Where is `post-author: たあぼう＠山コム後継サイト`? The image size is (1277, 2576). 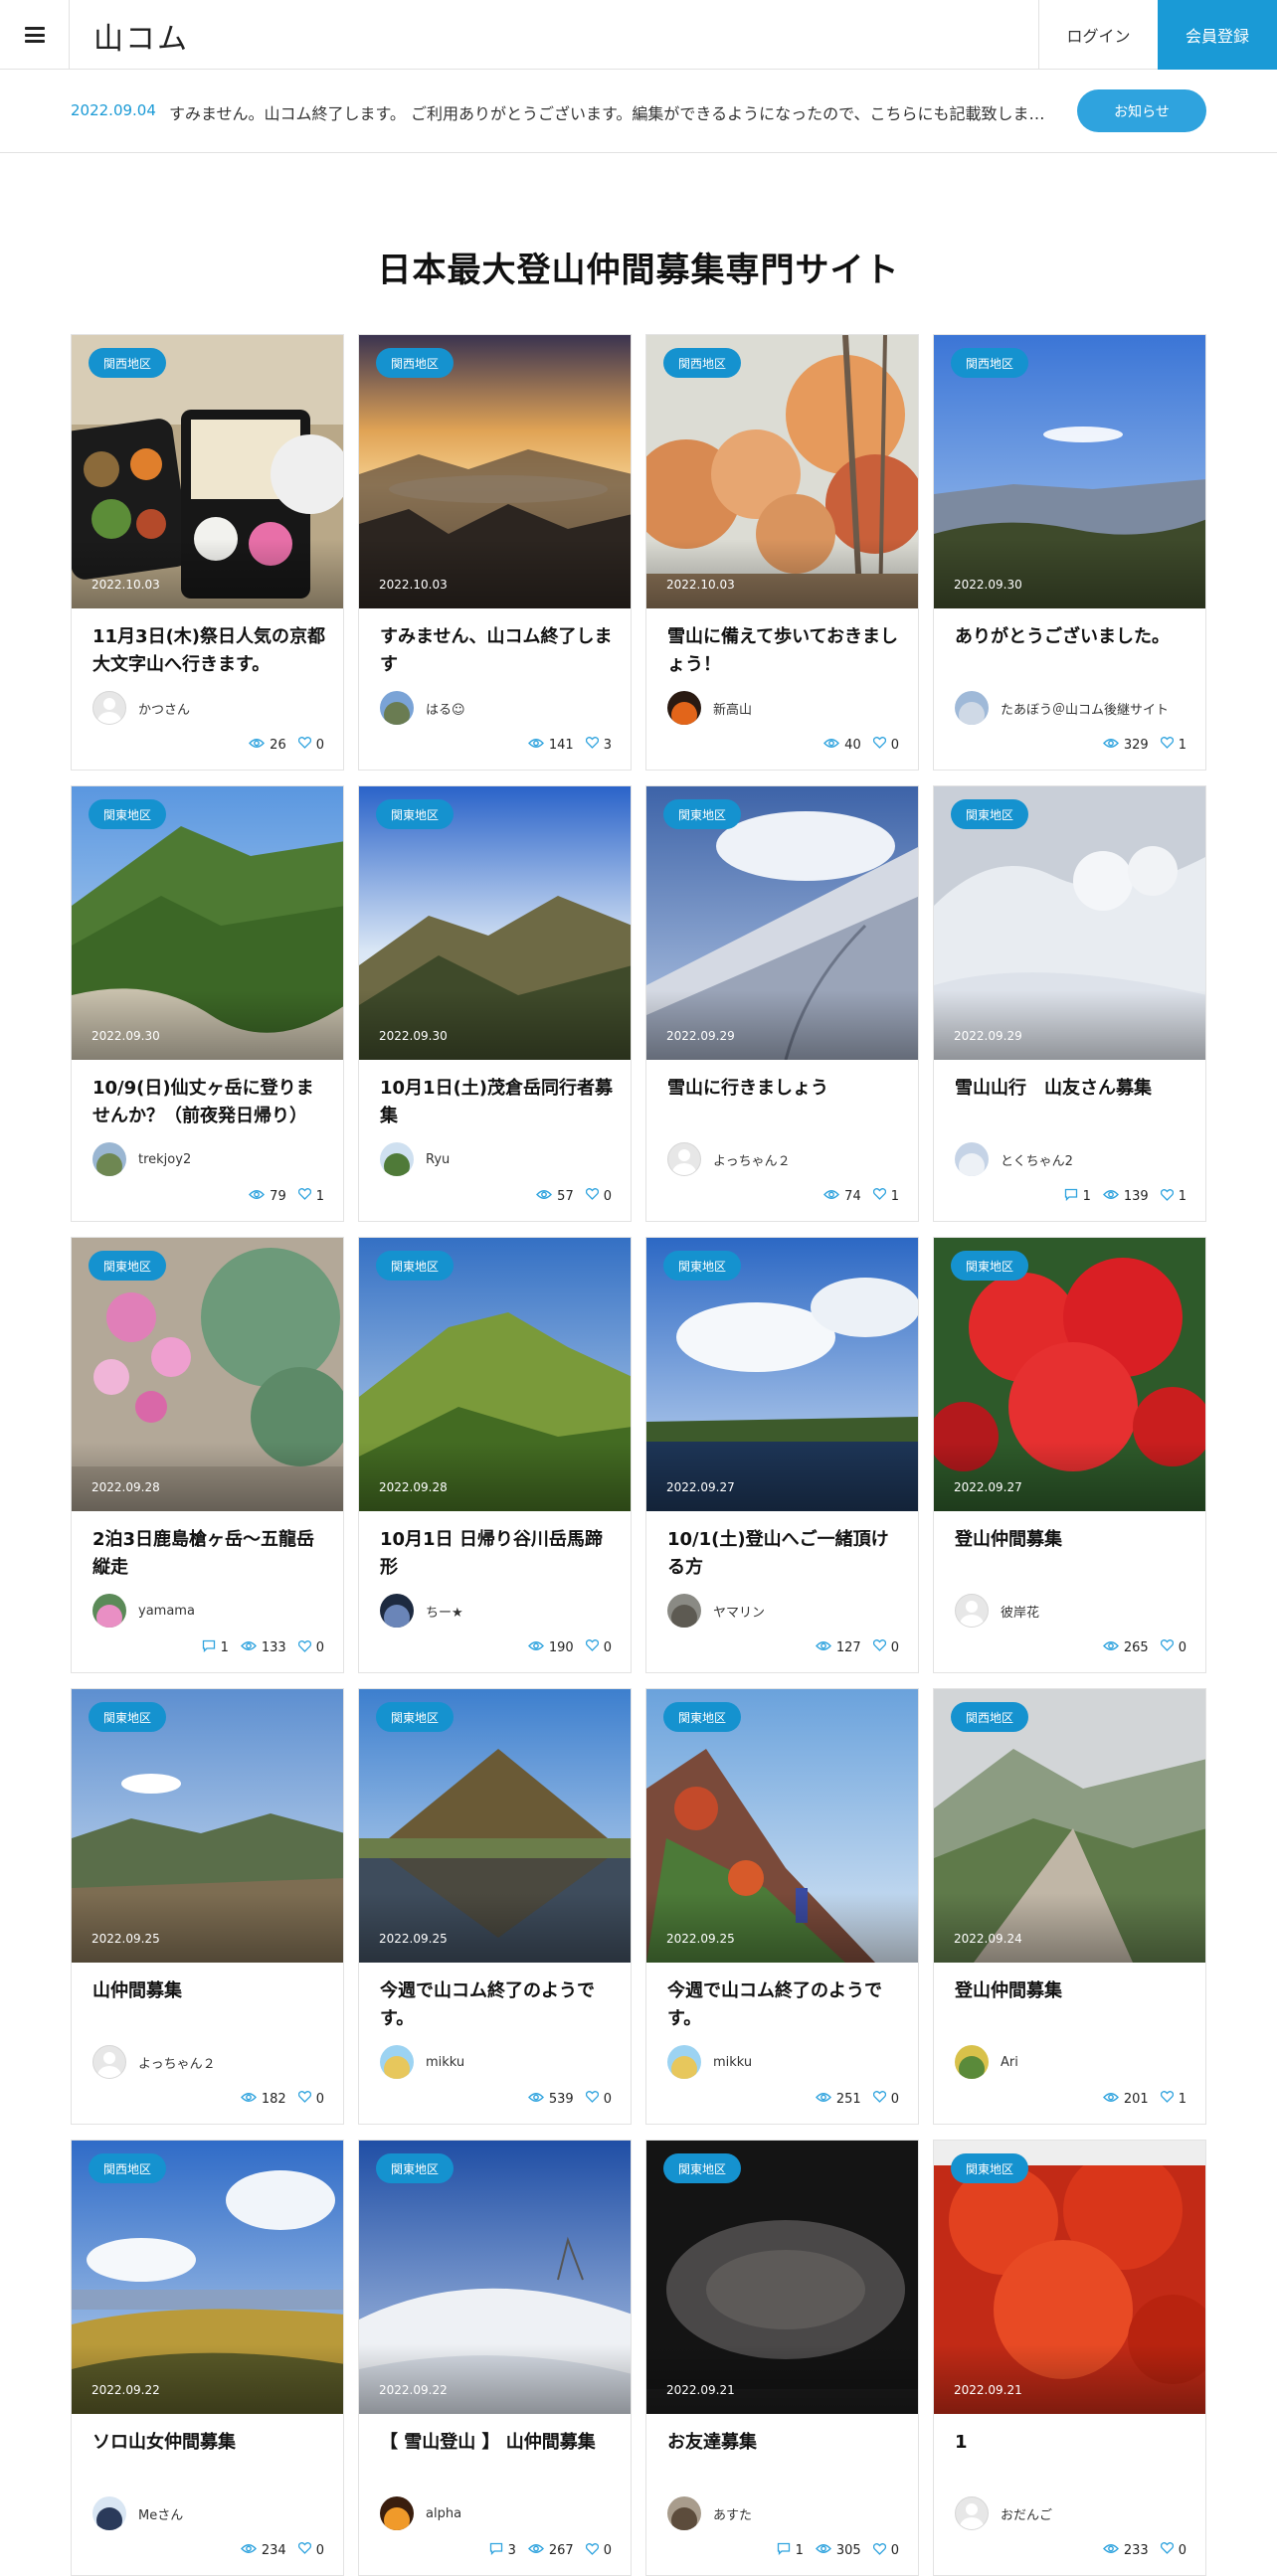 post-author: たあぼう＠山コム後継サイト is located at coordinates (1062, 708).